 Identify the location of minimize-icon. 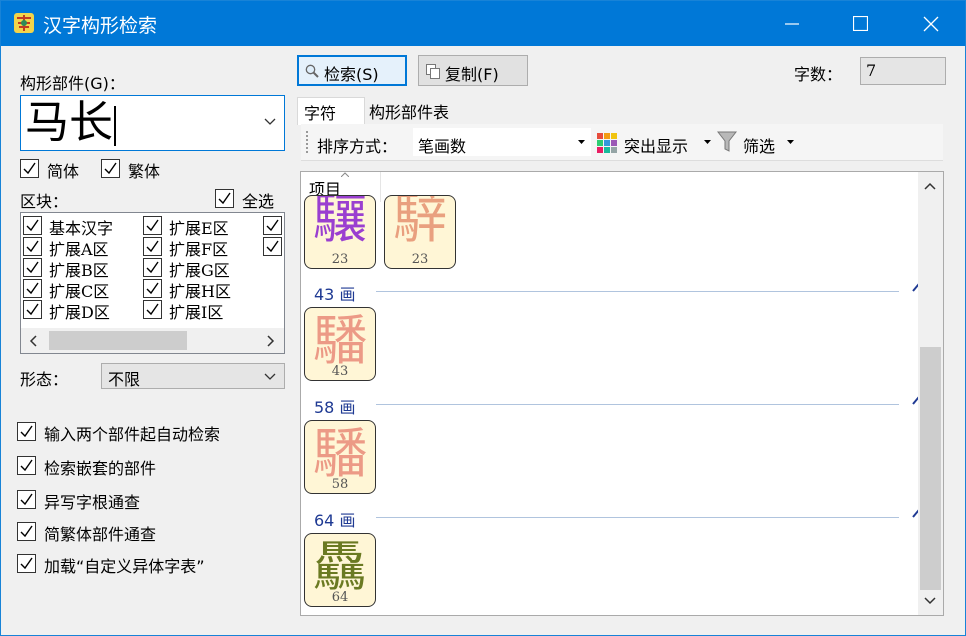
(792, 23).